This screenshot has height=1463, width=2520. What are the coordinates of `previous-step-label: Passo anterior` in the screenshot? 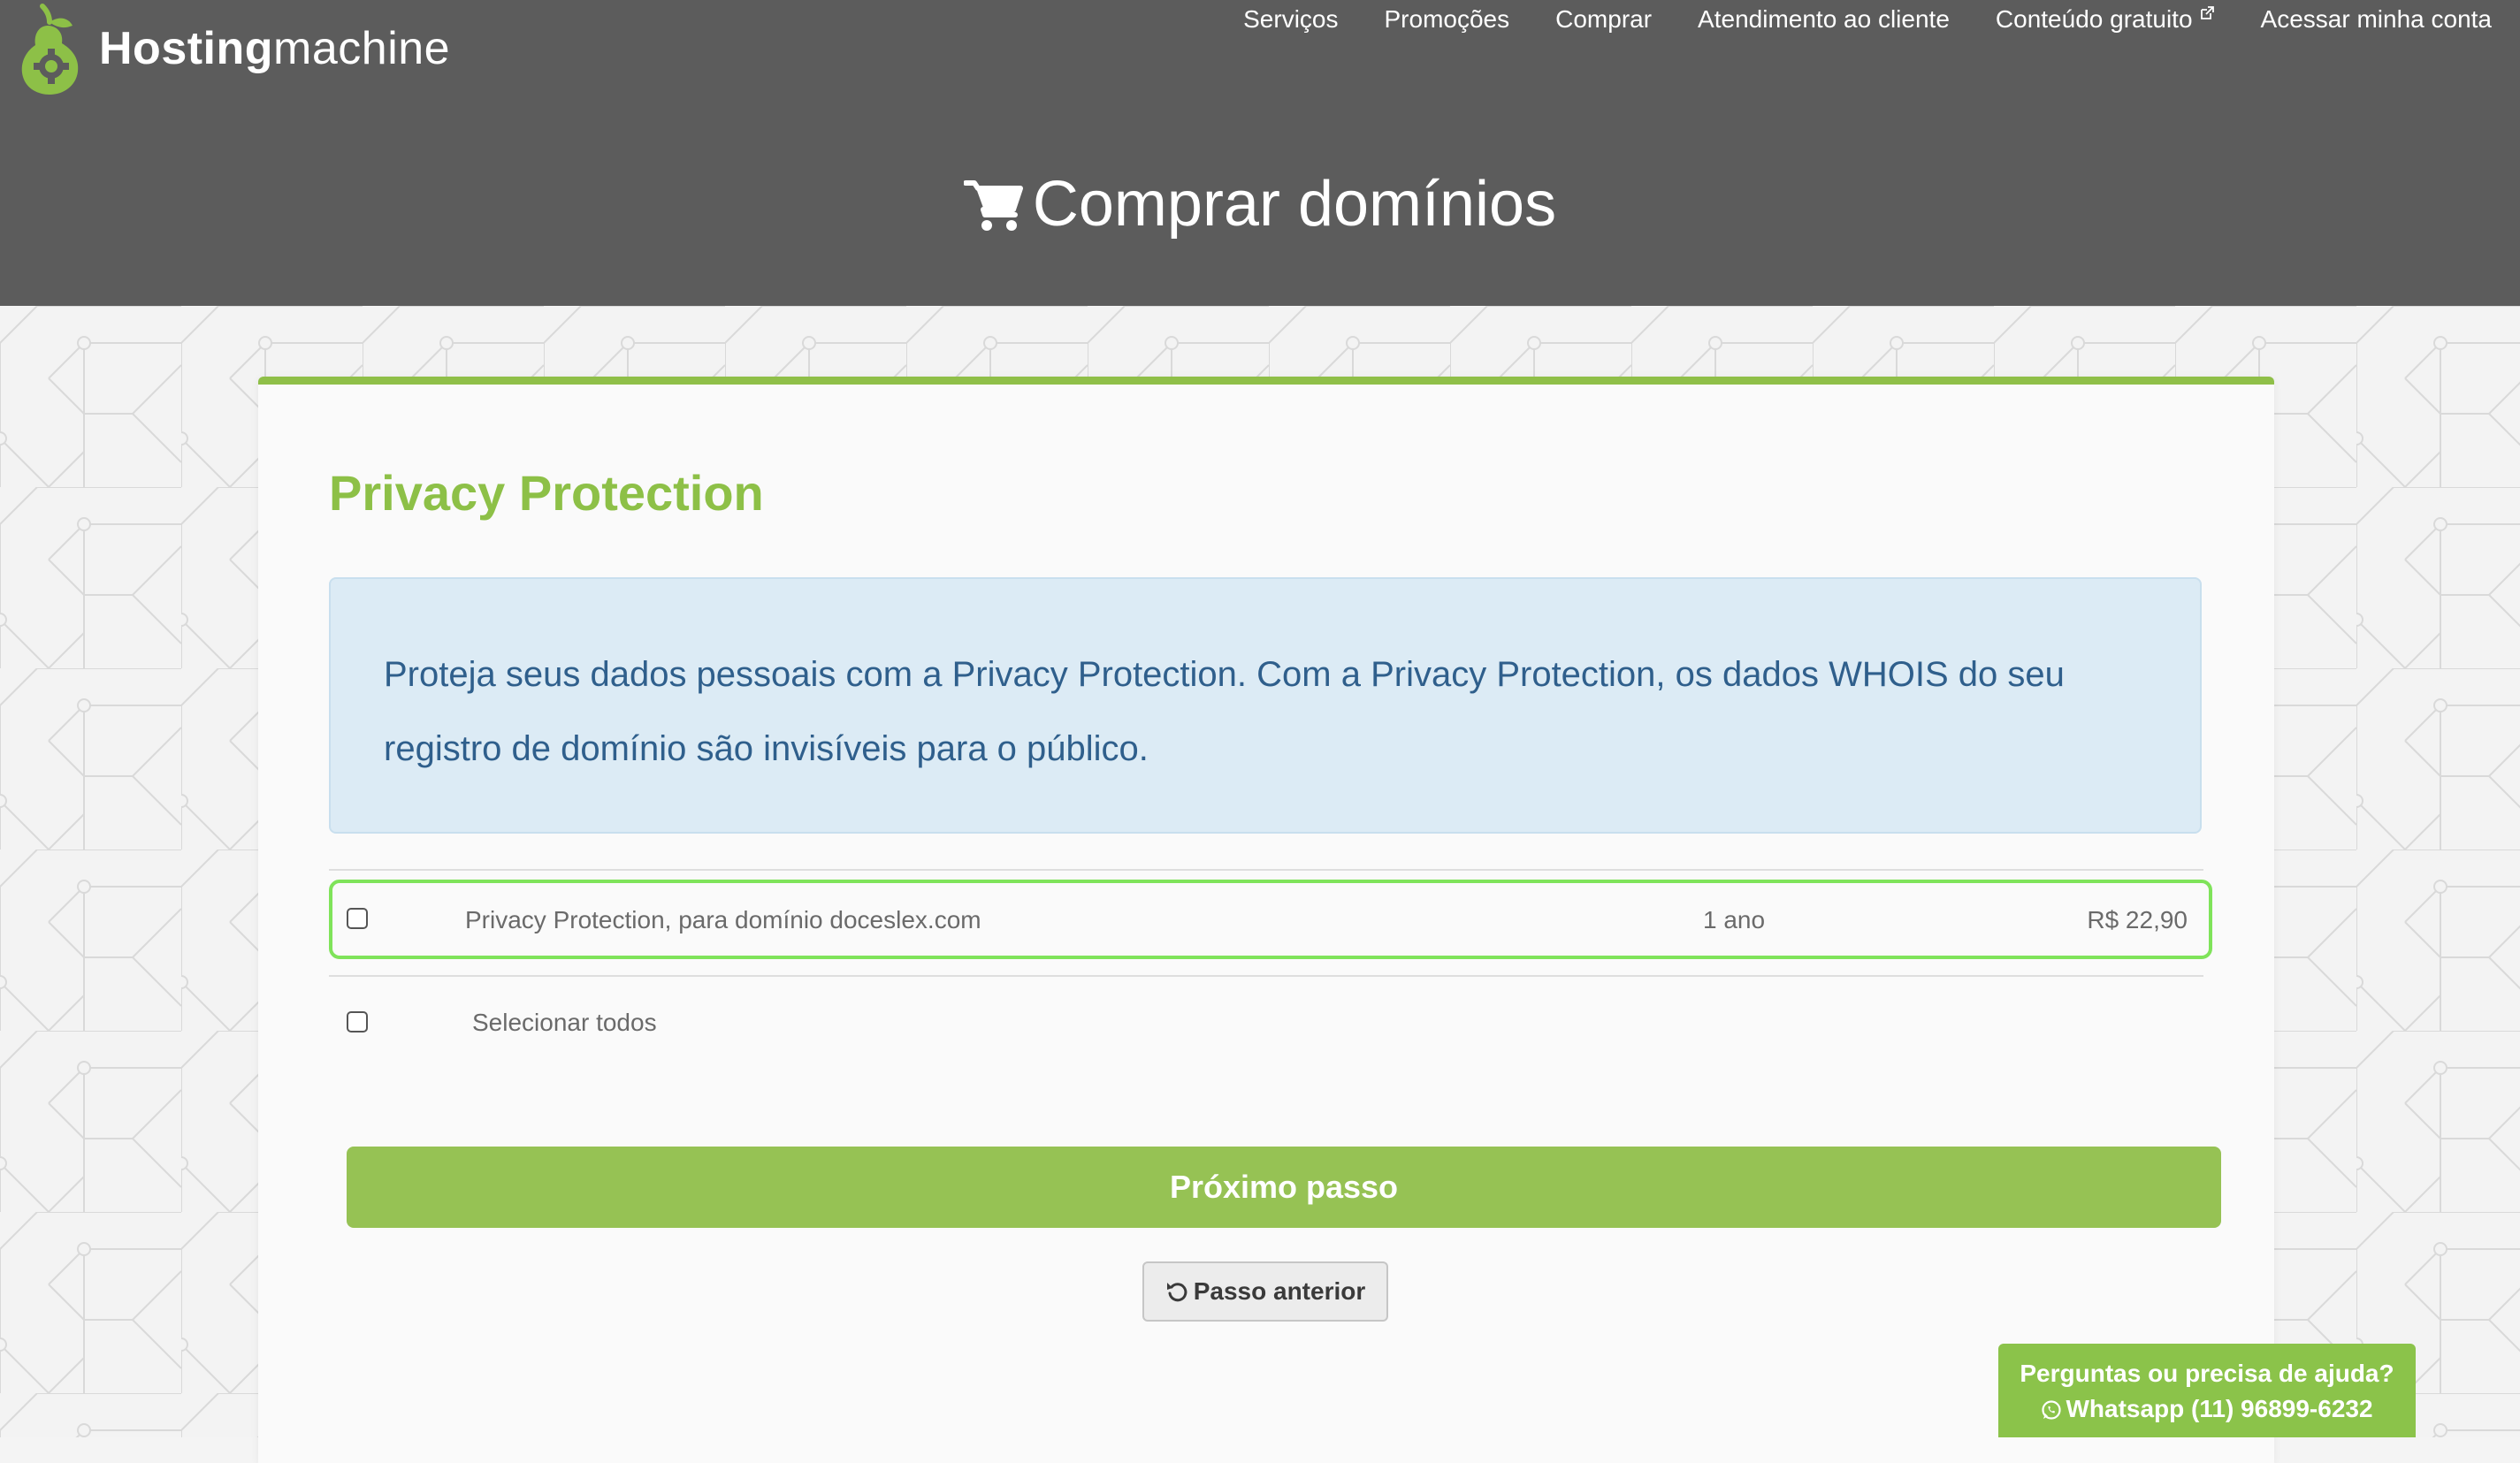 It's located at (1279, 1291).